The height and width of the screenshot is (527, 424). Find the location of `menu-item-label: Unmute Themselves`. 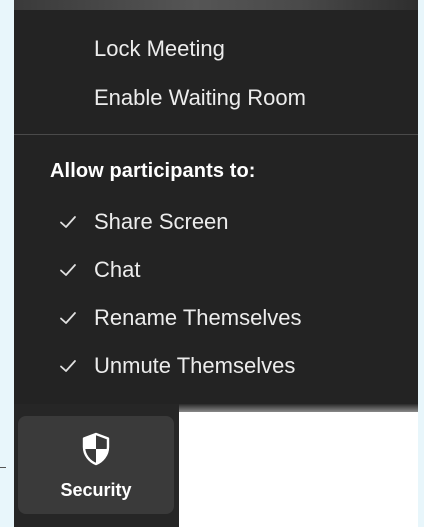

menu-item-label: Unmute Themselves is located at coordinates (195, 365).